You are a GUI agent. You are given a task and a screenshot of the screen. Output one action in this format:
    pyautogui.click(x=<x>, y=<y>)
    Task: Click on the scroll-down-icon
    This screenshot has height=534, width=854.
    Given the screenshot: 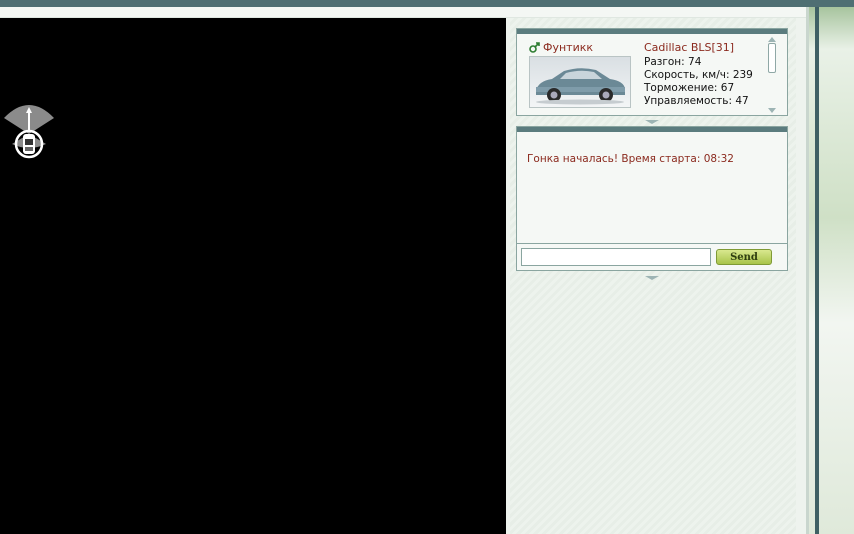 What is the action you would take?
    pyautogui.click(x=772, y=110)
    